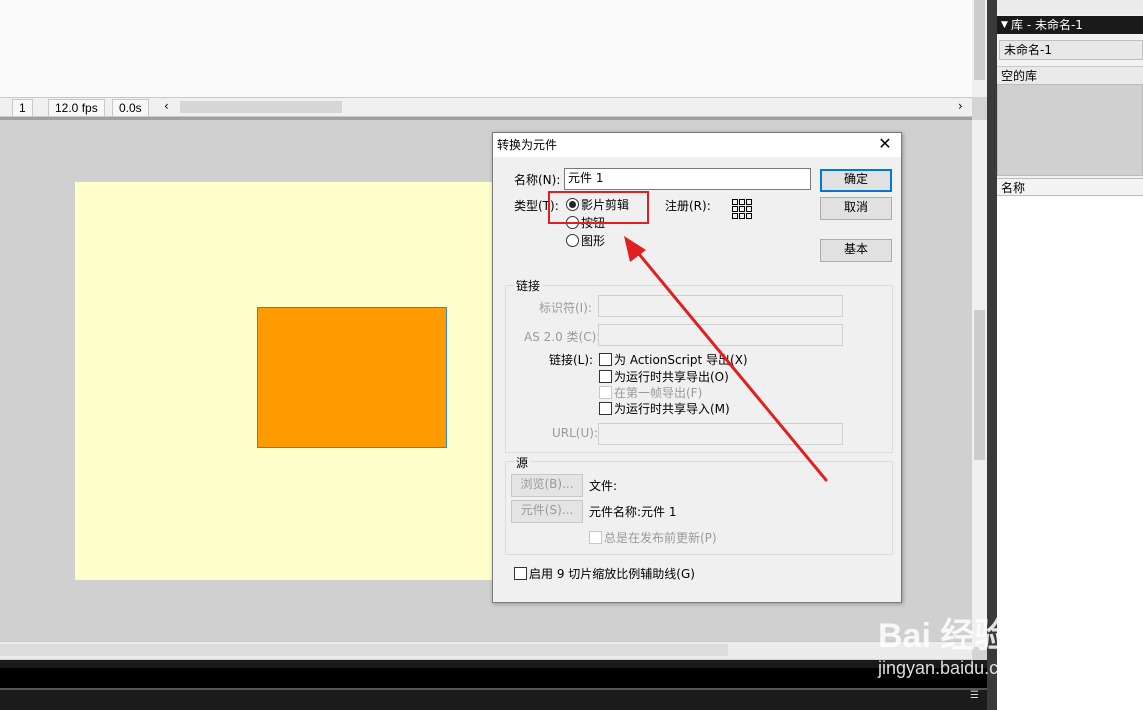 This screenshot has width=1143, height=710. What do you see at coordinates (1070, 130) in the screenshot?
I see `library-preview` at bounding box center [1070, 130].